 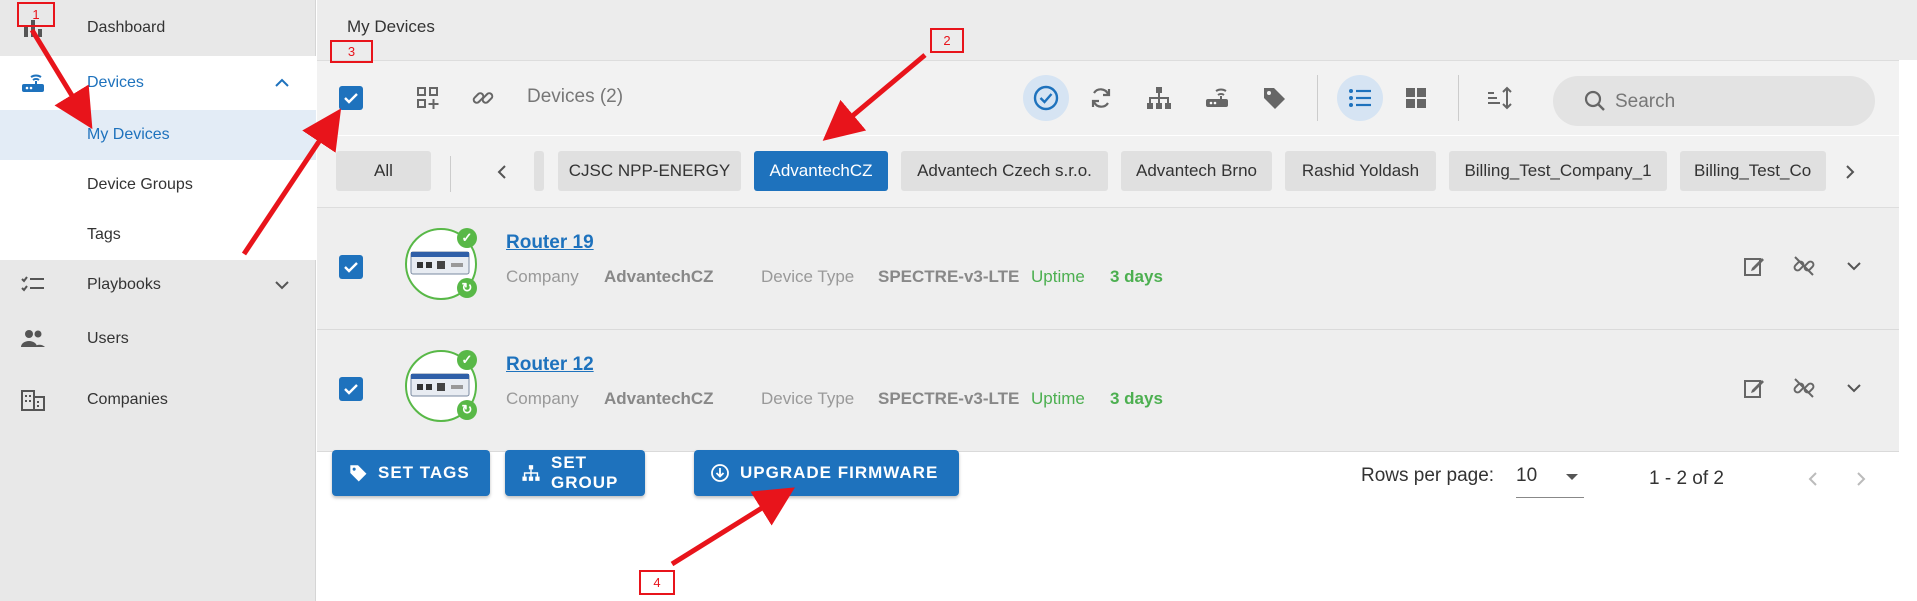 What do you see at coordinates (1861, 479) in the screenshot?
I see `next-page-icon` at bounding box center [1861, 479].